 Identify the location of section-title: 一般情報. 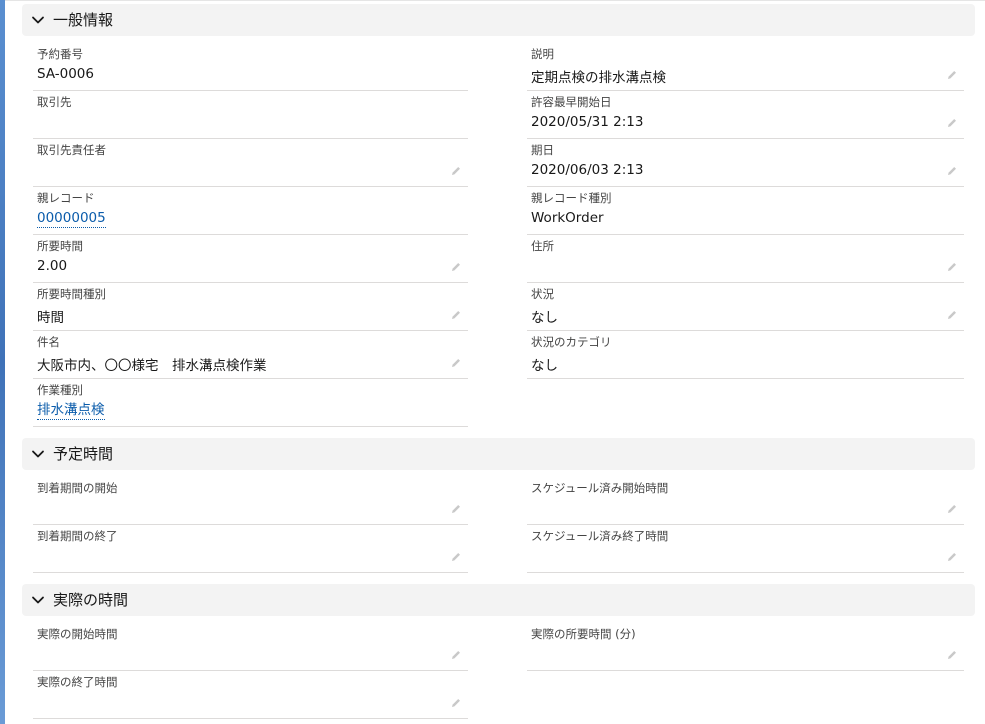
(83, 20).